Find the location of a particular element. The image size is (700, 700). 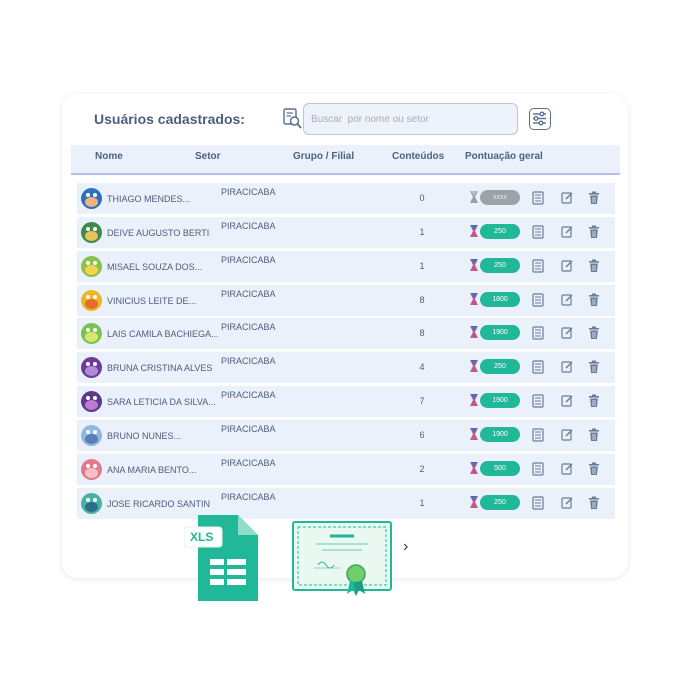

filter-sliders-icon is located at coordinates (539, 118).